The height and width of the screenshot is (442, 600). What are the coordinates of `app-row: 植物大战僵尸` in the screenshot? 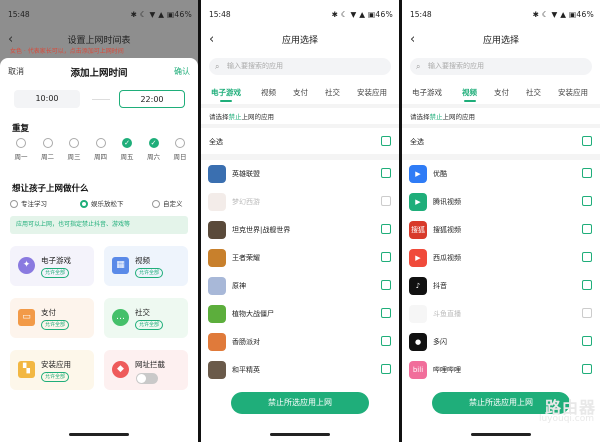 It's located at (300, 314).